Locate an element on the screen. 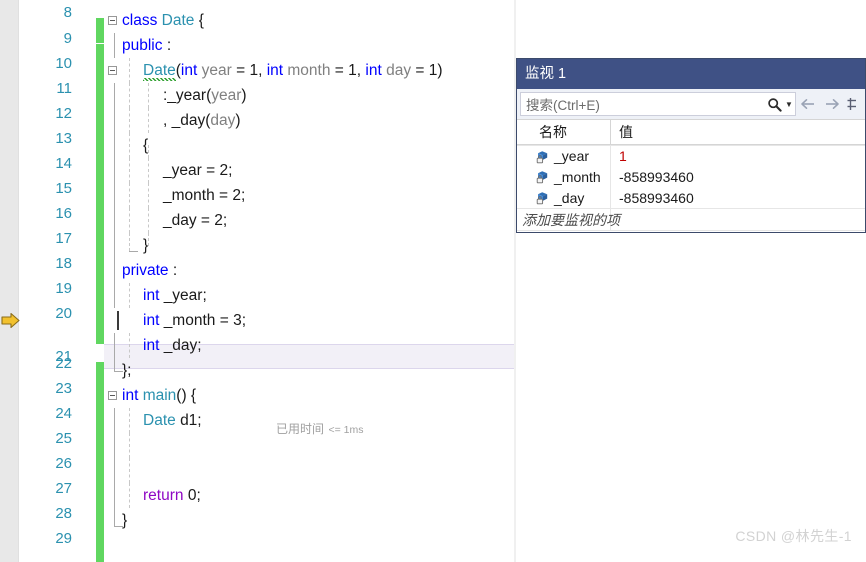 Image resolution: width=866 pixels, height=562 pixels. code-line-10: 10 public : is located at coordinates (258, 63).